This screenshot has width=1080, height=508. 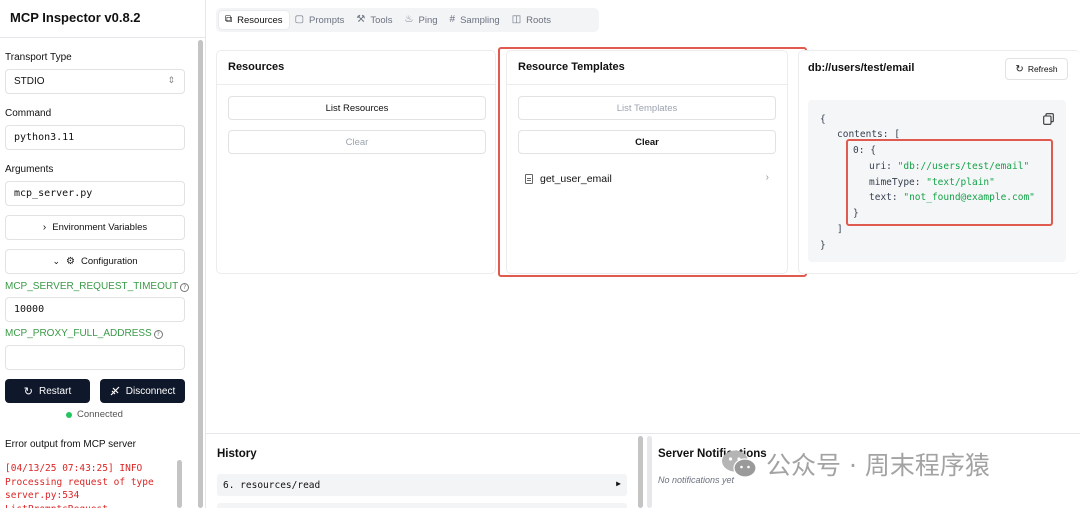 What do you see at coordinates (29, 81) in the screenshot?
I see `transport-type-value: STDIO` at bounding box center [29, 81].